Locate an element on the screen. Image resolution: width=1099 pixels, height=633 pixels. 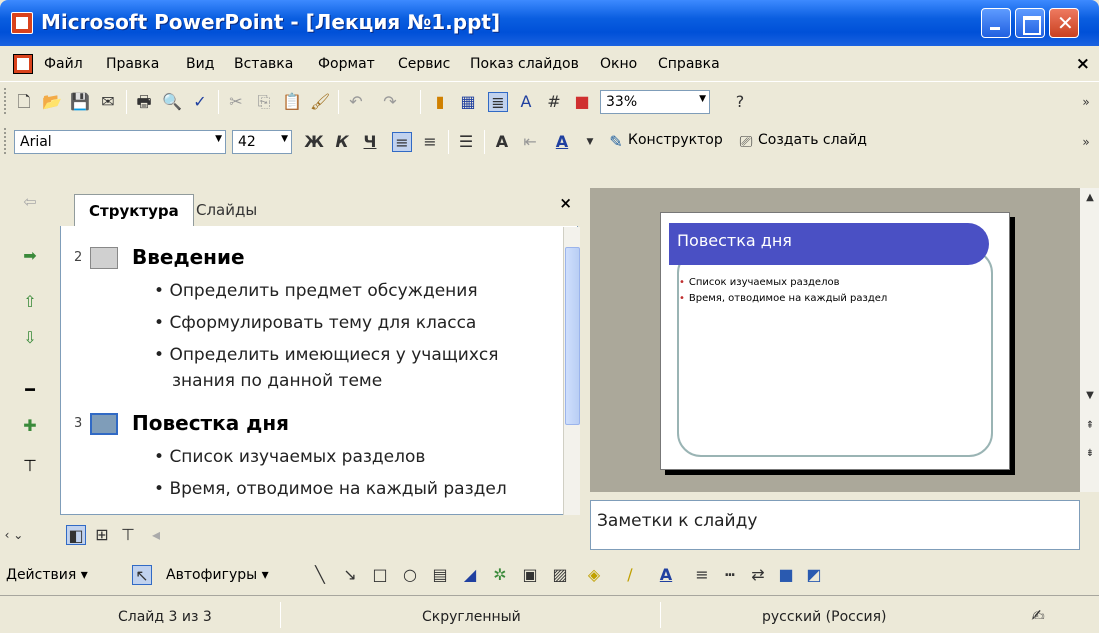
move-down-icon: ⇩ is located at coordinates (30, 338).